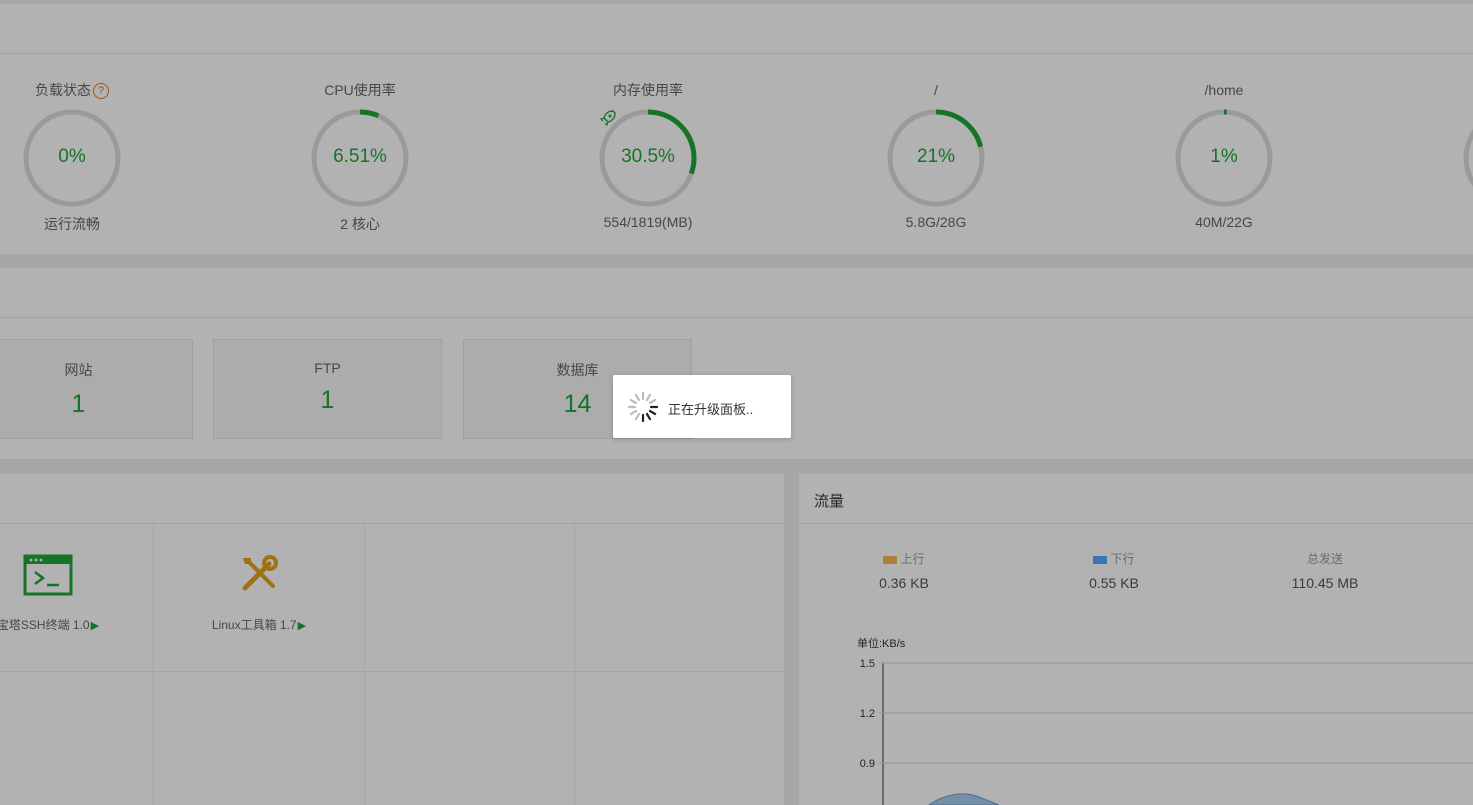 The width and height of the screenshot is (1473, 805). What do you see at coordinates (643, 407) in the screenshot?
I see `loading-spinner-icon` at bounding box center [643, 407].